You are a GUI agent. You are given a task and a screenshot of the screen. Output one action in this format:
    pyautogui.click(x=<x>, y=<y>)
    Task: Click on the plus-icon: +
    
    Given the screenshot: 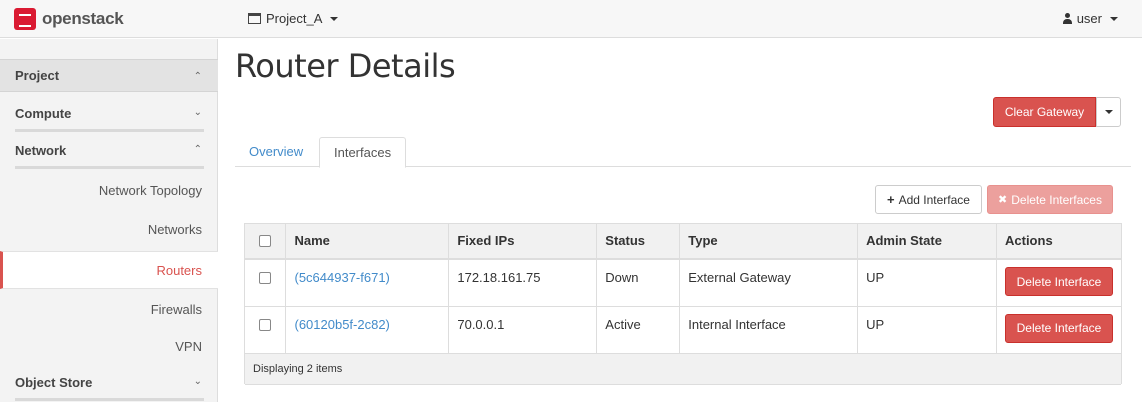 What is the action you would take?
    pyautogui.click(x=891, y=199)
    